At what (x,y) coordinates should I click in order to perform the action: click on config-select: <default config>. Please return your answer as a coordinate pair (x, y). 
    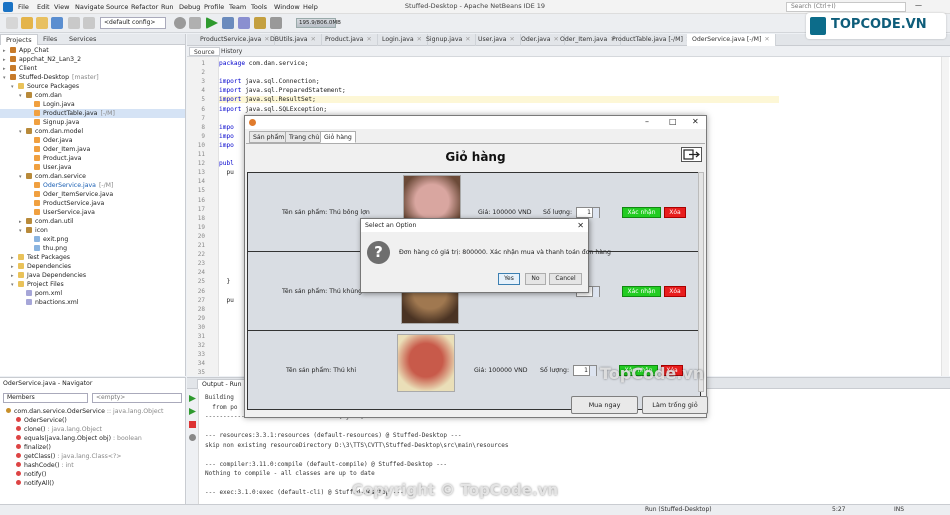
    Looking at the image, I should click on (133, 23).